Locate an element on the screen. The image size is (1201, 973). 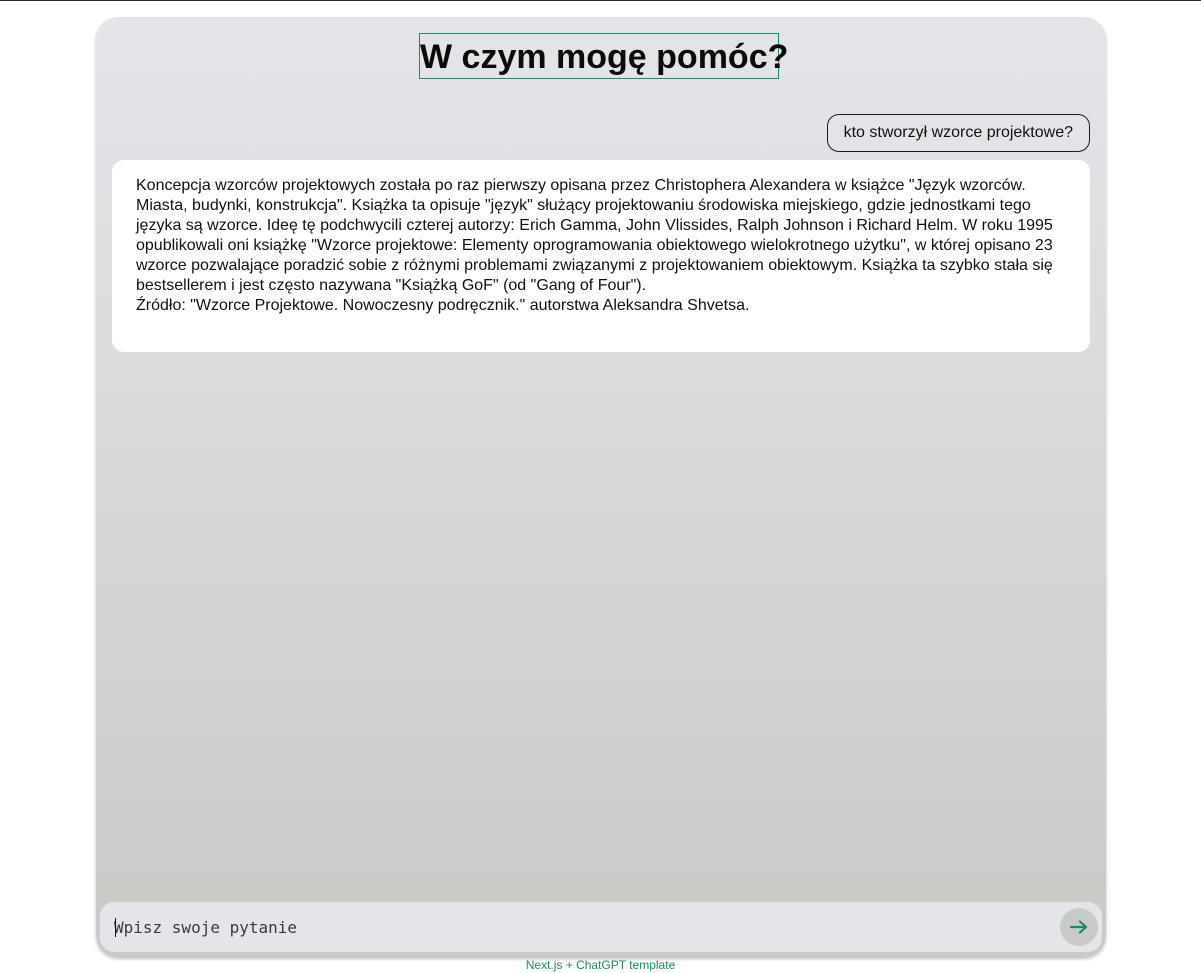
question-input is located at coordinates (564, 927).